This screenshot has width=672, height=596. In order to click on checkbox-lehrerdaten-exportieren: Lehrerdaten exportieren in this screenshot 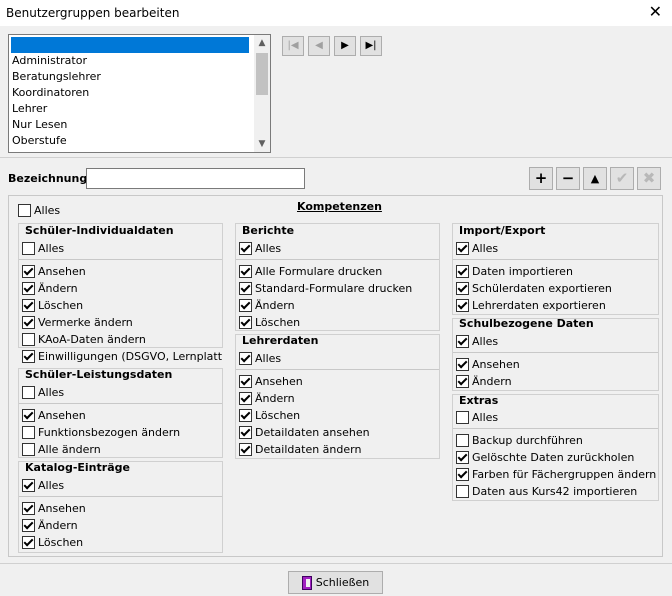, I will do `click(531, 305)`.